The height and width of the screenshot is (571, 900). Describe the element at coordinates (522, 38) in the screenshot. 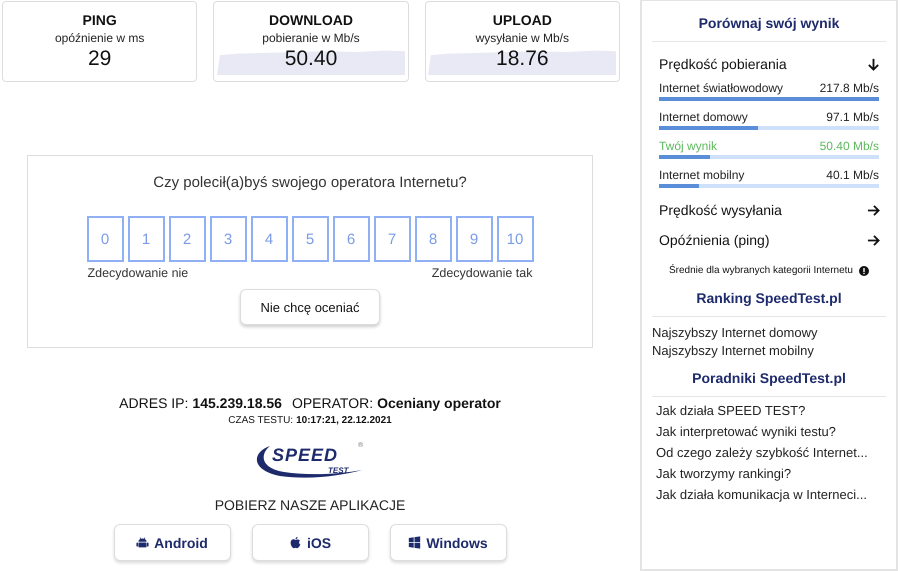

I see `metric-unit: wysyłanie w Mb/s` at that location.